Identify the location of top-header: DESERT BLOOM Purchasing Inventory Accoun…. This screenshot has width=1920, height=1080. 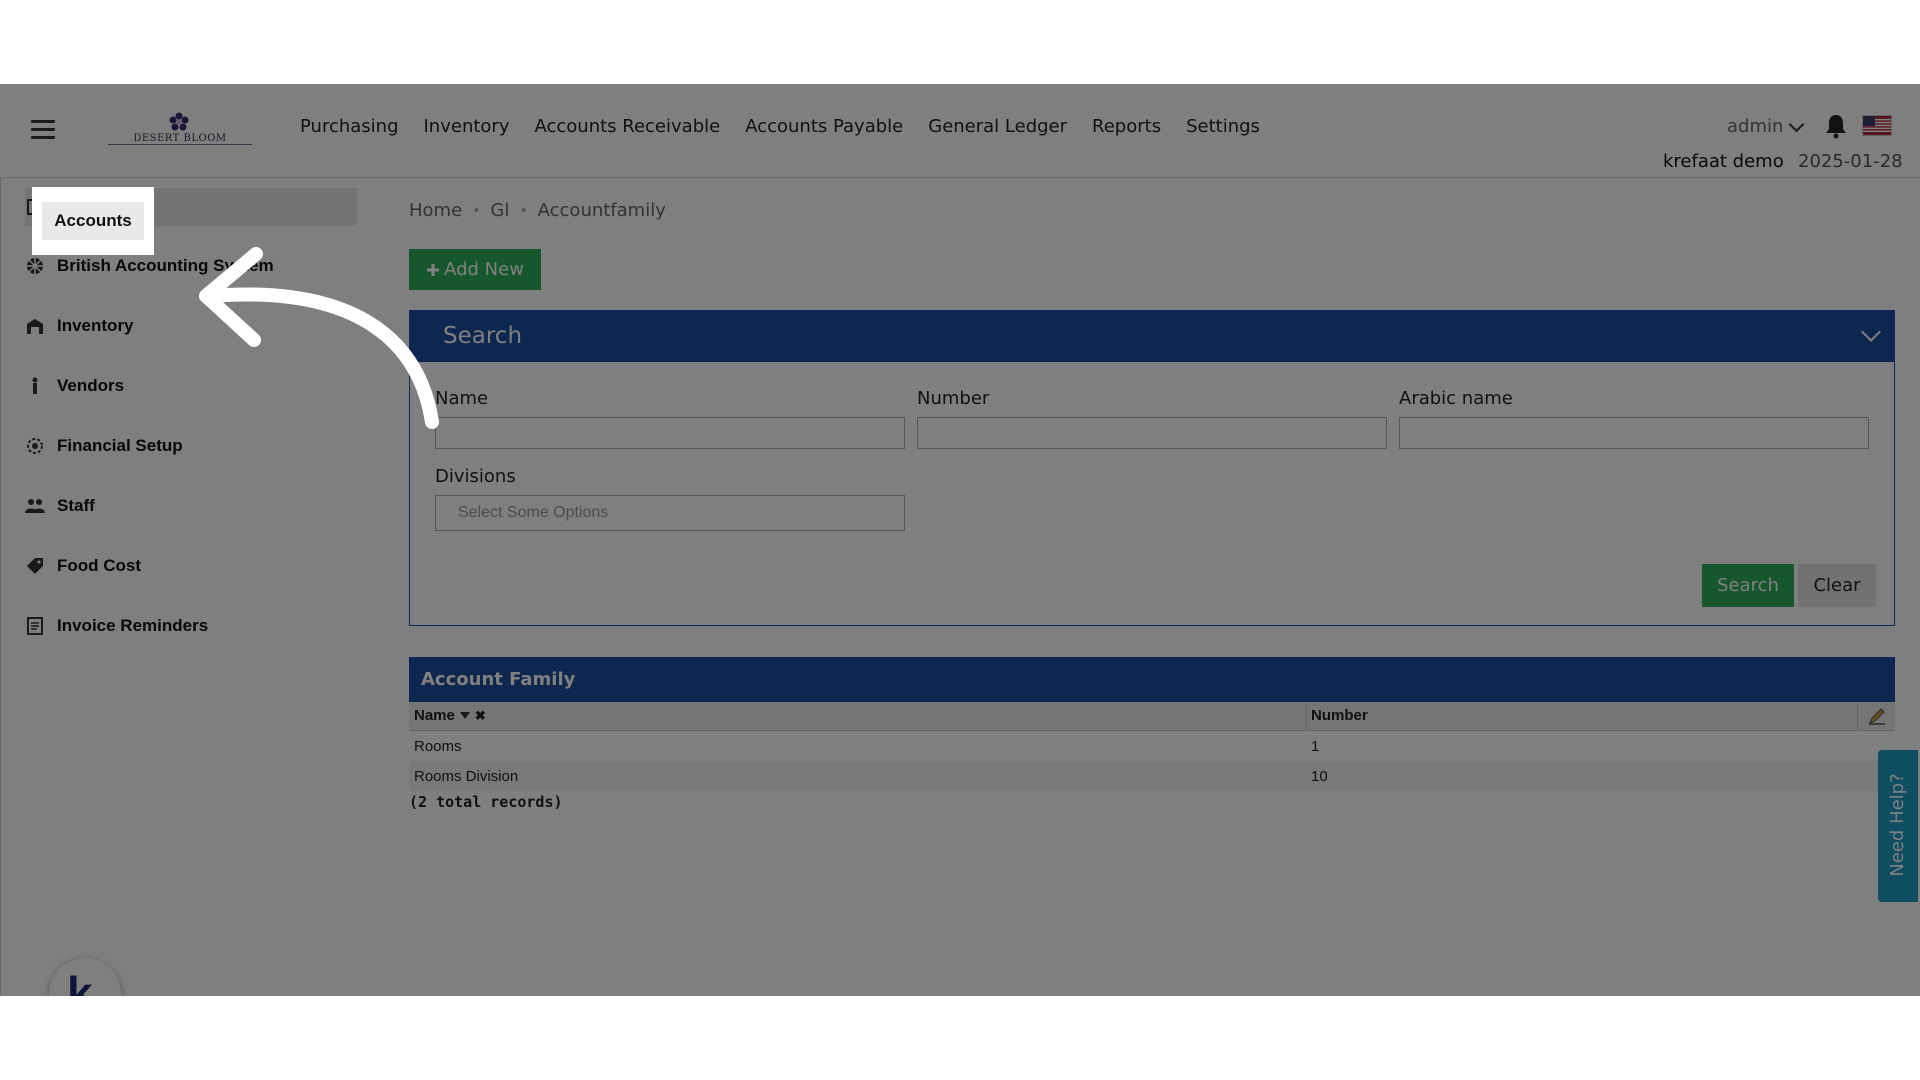
(960, 131).